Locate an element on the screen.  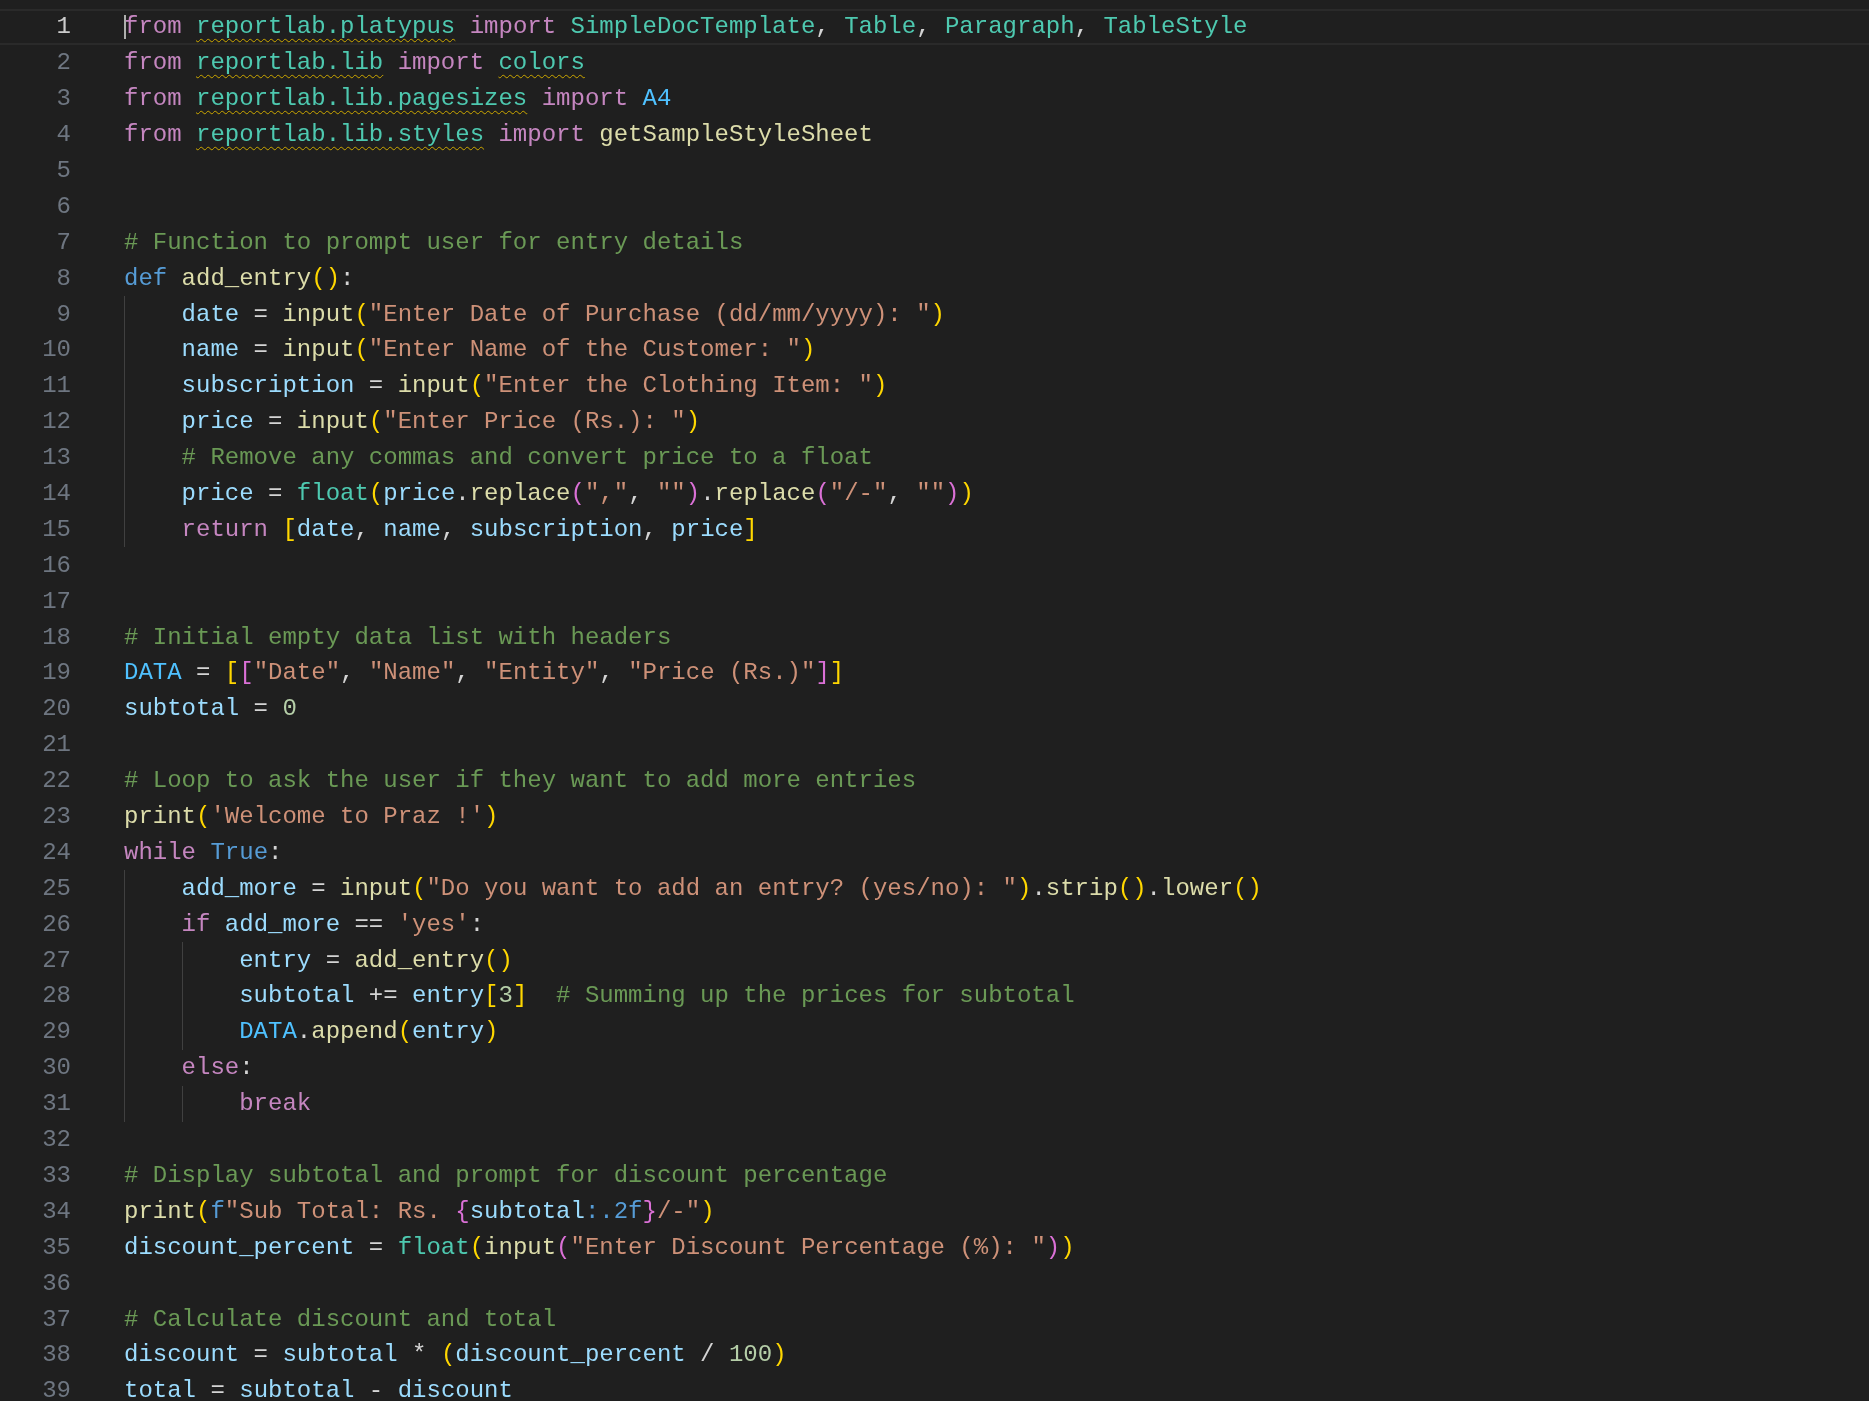
line-number: 22 is located at coordinates (56, 781).